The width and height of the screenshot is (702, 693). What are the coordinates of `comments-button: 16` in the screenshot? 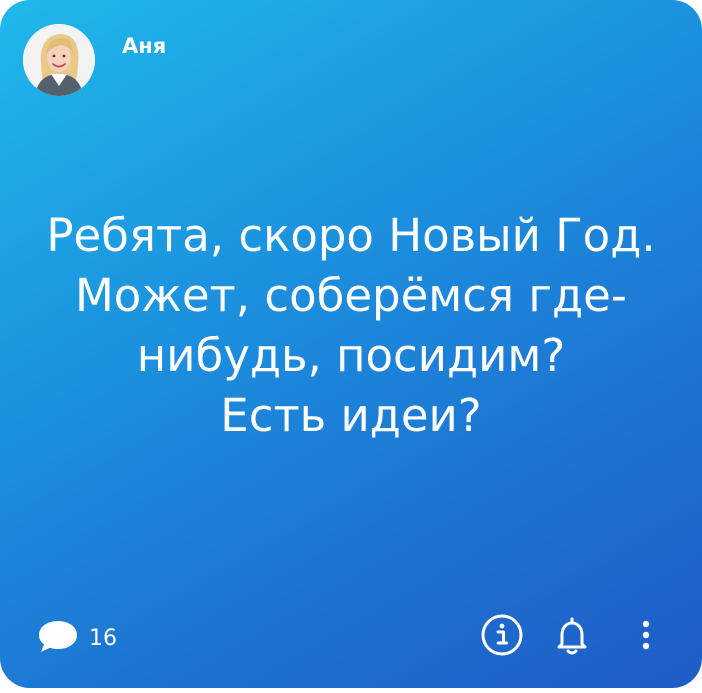 It's located at (77, 638).